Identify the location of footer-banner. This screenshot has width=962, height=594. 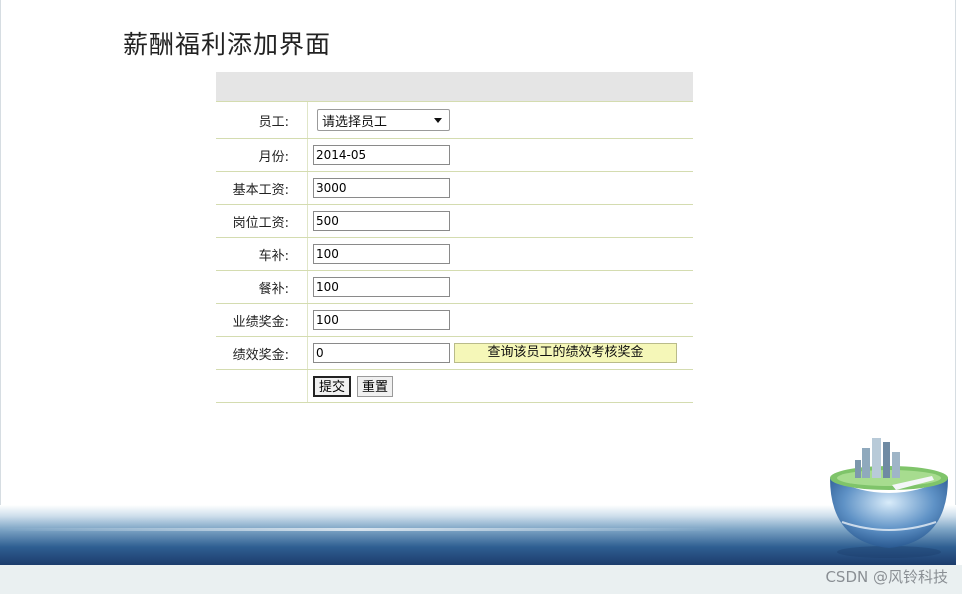
(478, 535).